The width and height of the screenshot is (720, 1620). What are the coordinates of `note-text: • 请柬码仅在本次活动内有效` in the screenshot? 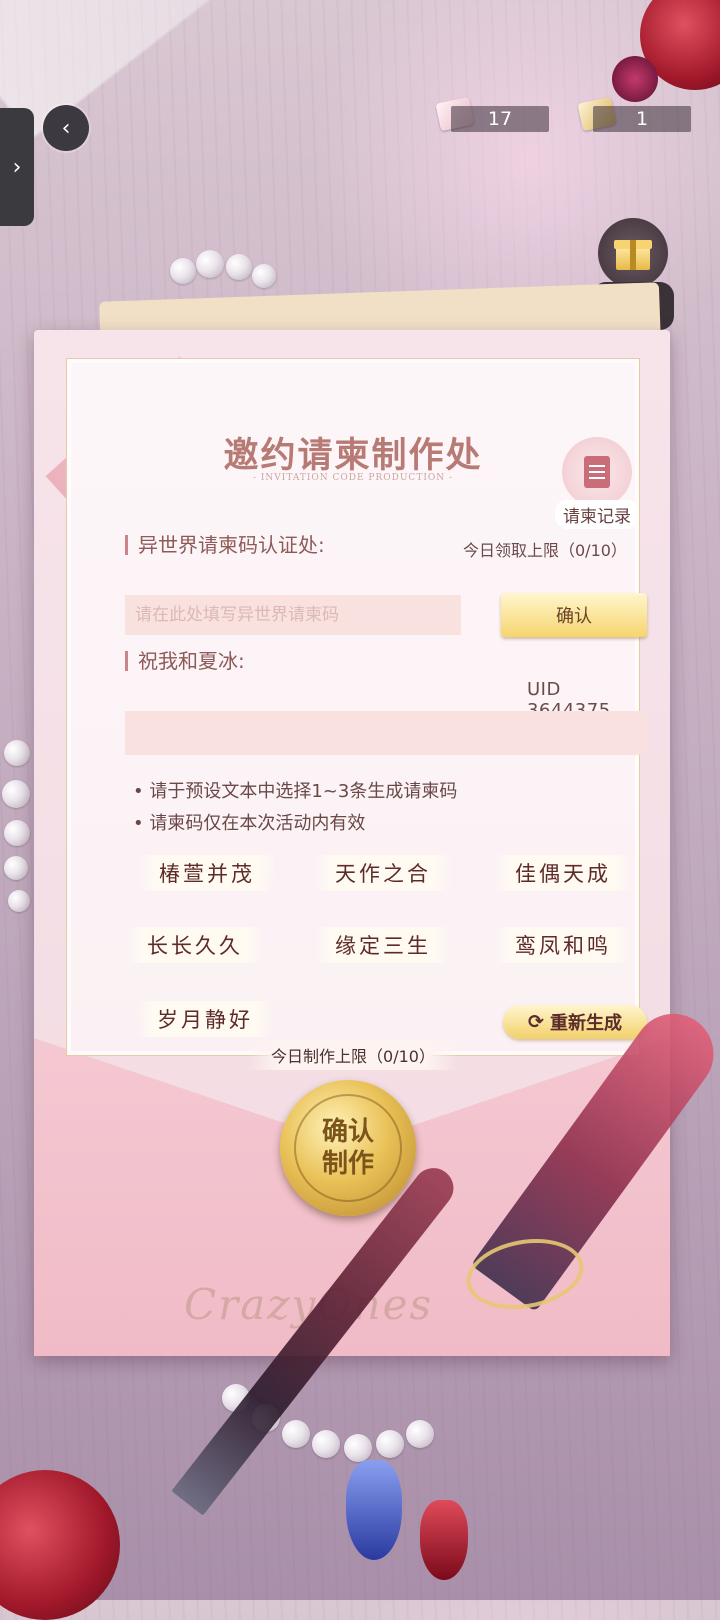 It's located at (249, 823).